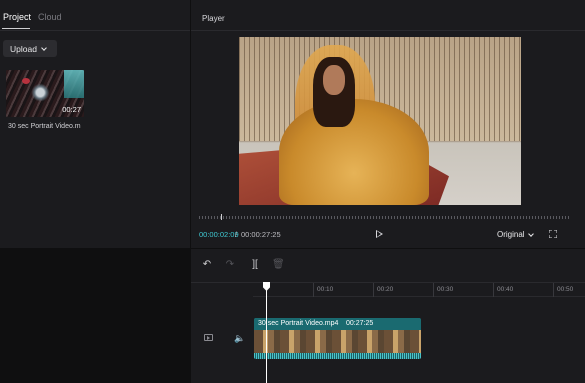 The width and height of the screenshot is (585, 383). What do you see at coordinates (261, 234) in the screenshot?
I see `total-time: 00:00:27:25` at bounding box center [261, 234].